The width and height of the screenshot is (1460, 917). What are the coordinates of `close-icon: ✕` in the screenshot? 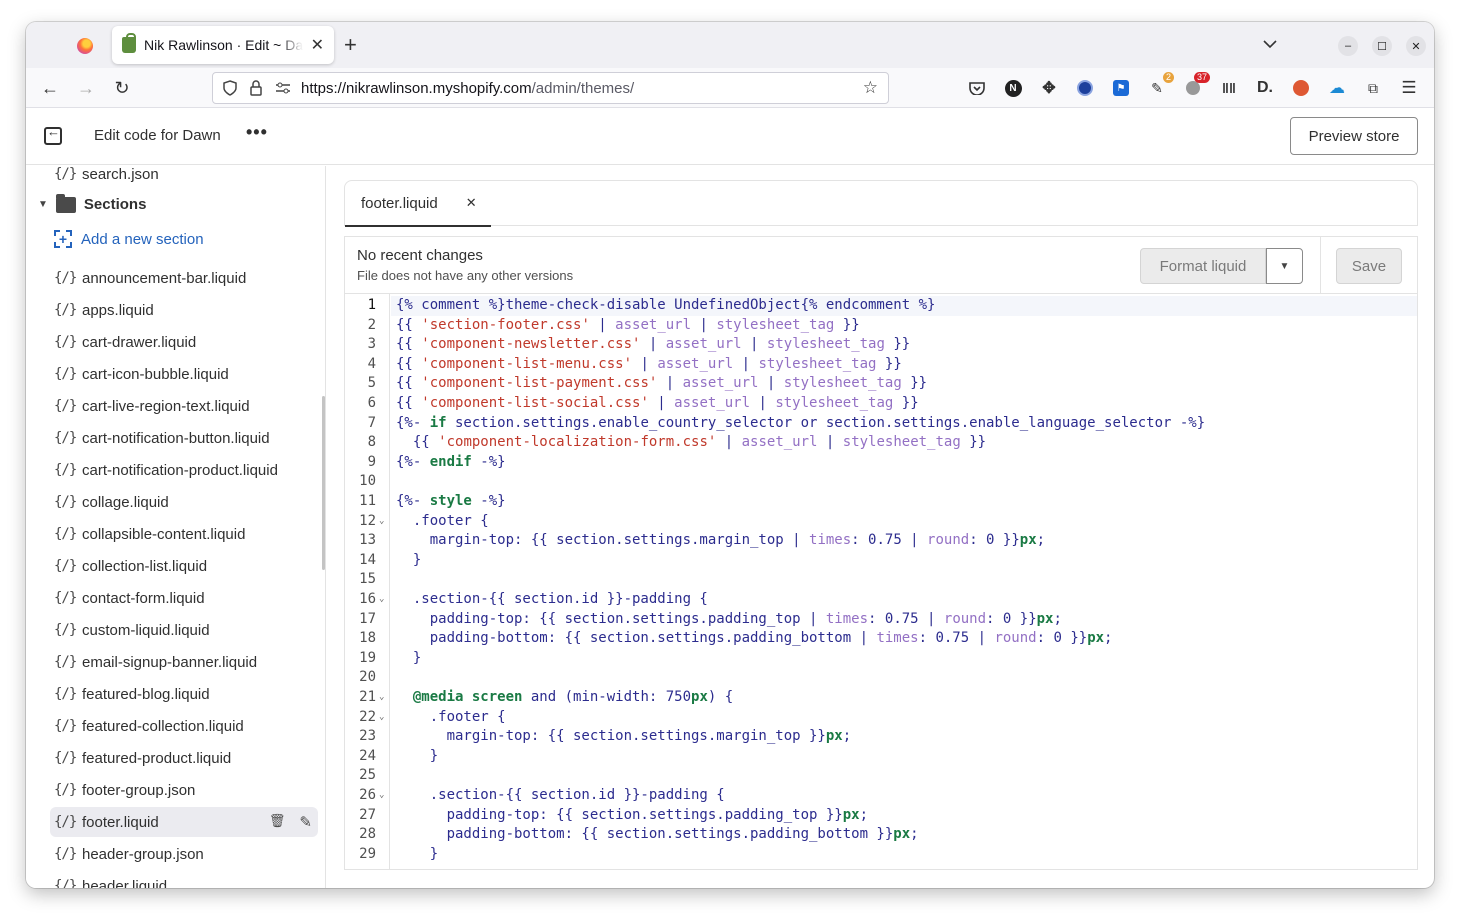 It's located at (471, 203).